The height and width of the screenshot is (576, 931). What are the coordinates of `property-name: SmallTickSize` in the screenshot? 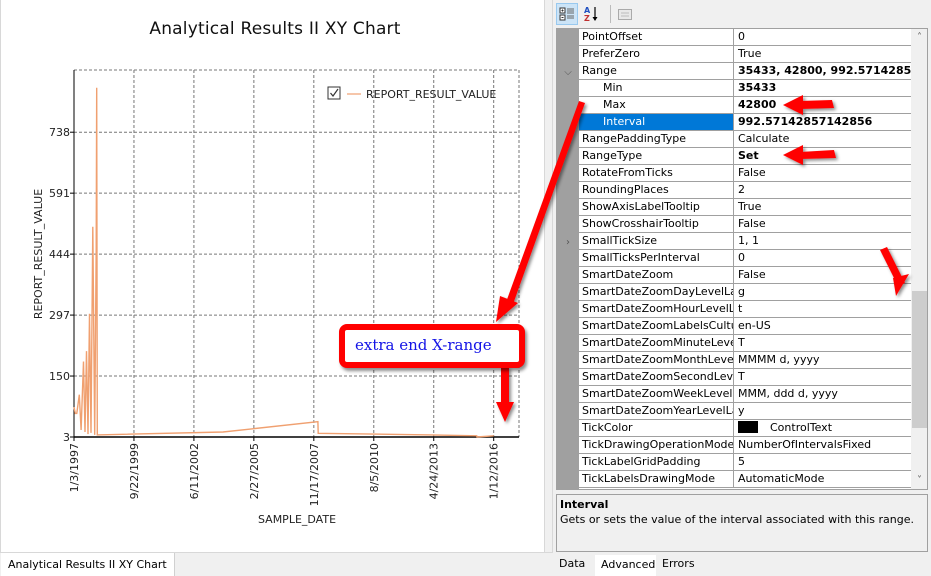 It's located at (656, 241).